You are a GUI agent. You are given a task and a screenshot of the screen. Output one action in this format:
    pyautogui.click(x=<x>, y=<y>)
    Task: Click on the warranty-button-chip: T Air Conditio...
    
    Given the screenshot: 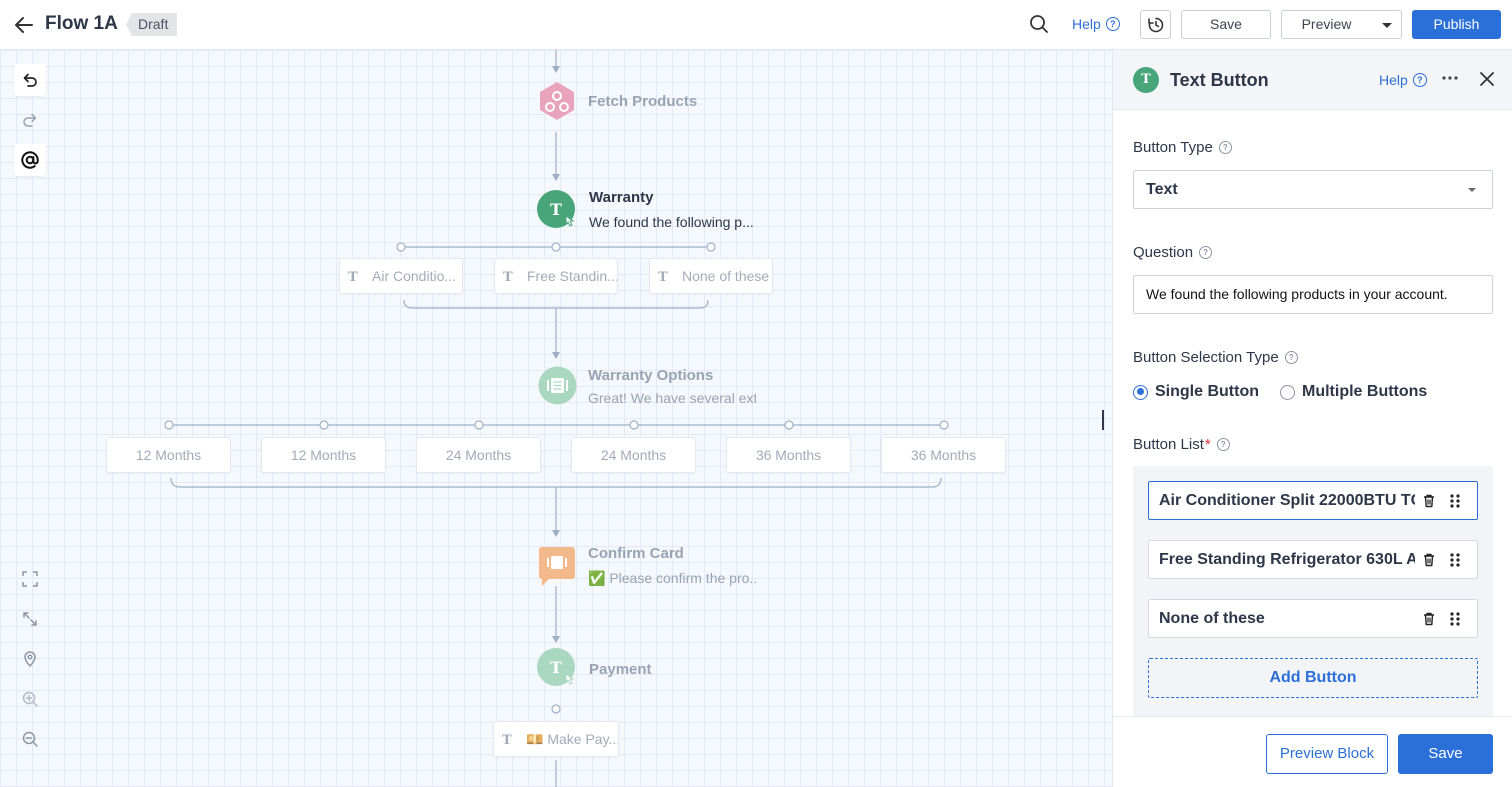 What is the action you would take?
    pyautogui.click(x=401, y=276)
    